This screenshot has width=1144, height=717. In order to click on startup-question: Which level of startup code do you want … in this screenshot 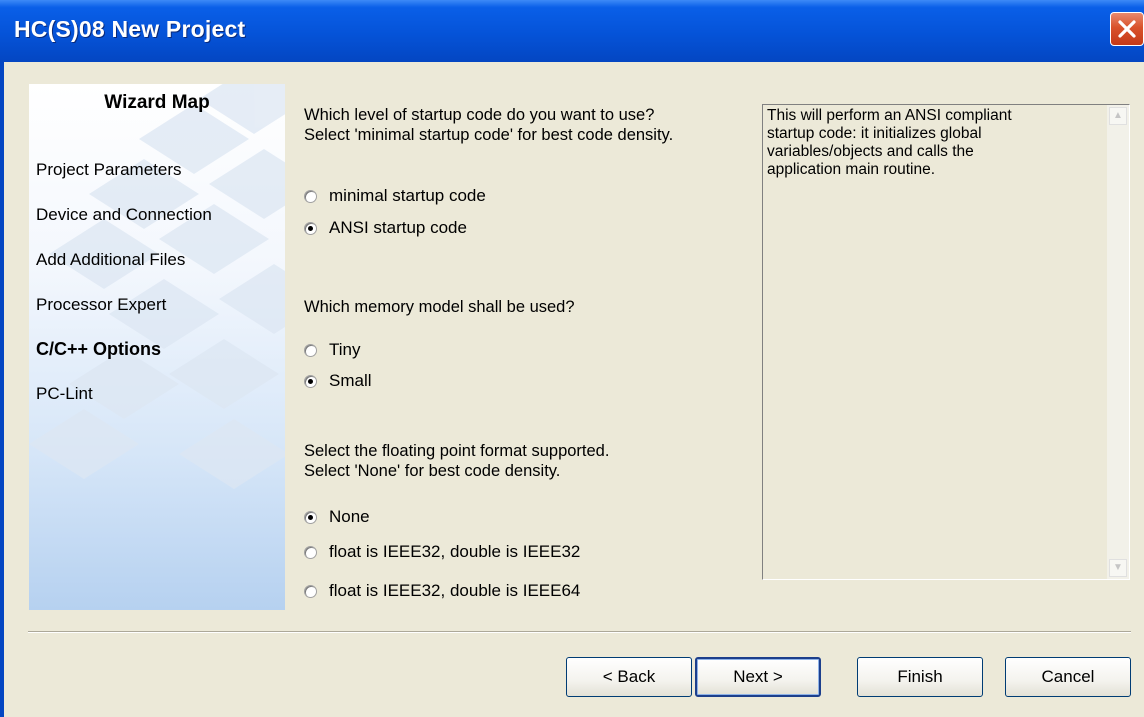, I will do `click(479, 115)`.